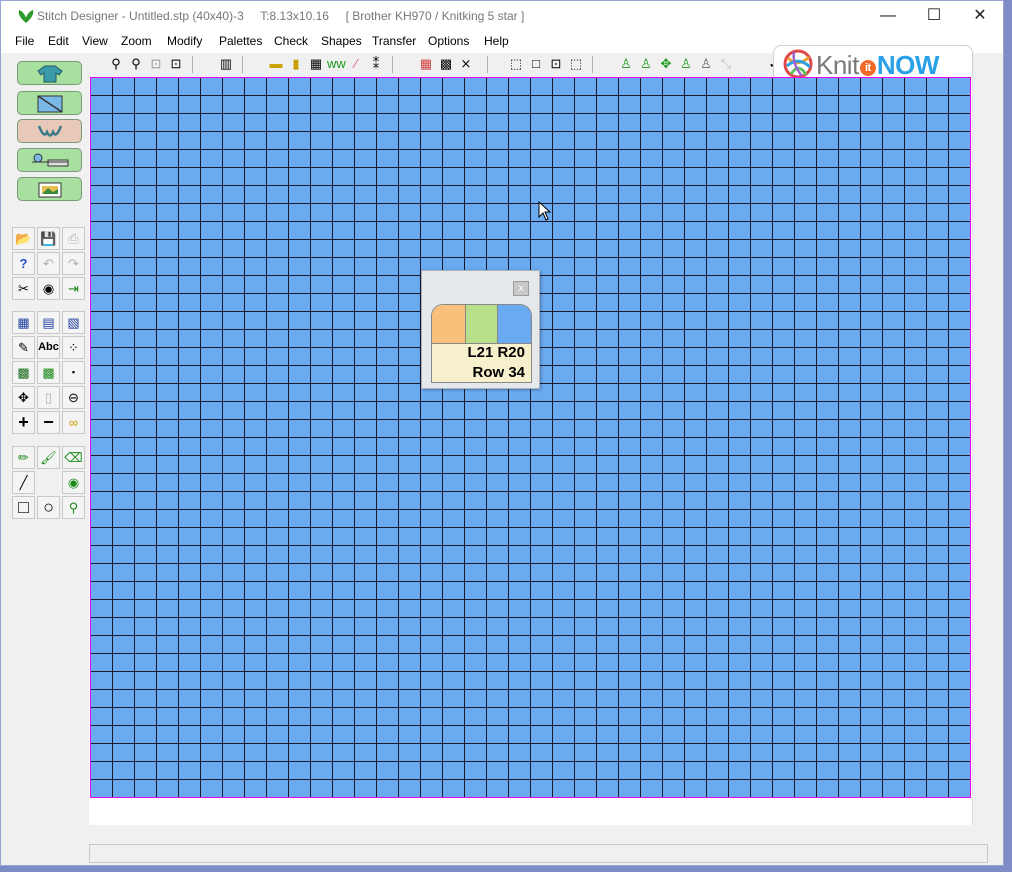 This screenshot has width=1012, height=872. I want to click on redo-icon: ↷, so click(73, 263).